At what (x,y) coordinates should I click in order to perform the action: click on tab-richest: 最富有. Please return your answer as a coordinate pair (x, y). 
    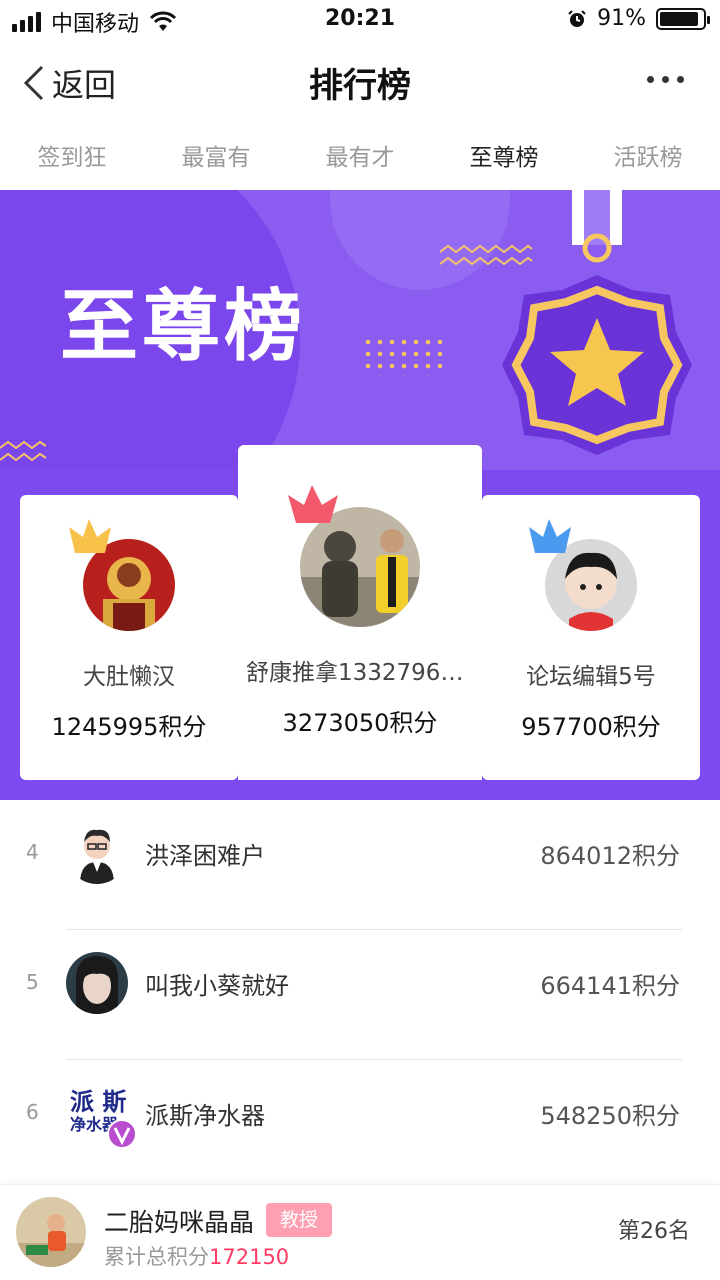
    Looking at the image, I should click on (216, 158).